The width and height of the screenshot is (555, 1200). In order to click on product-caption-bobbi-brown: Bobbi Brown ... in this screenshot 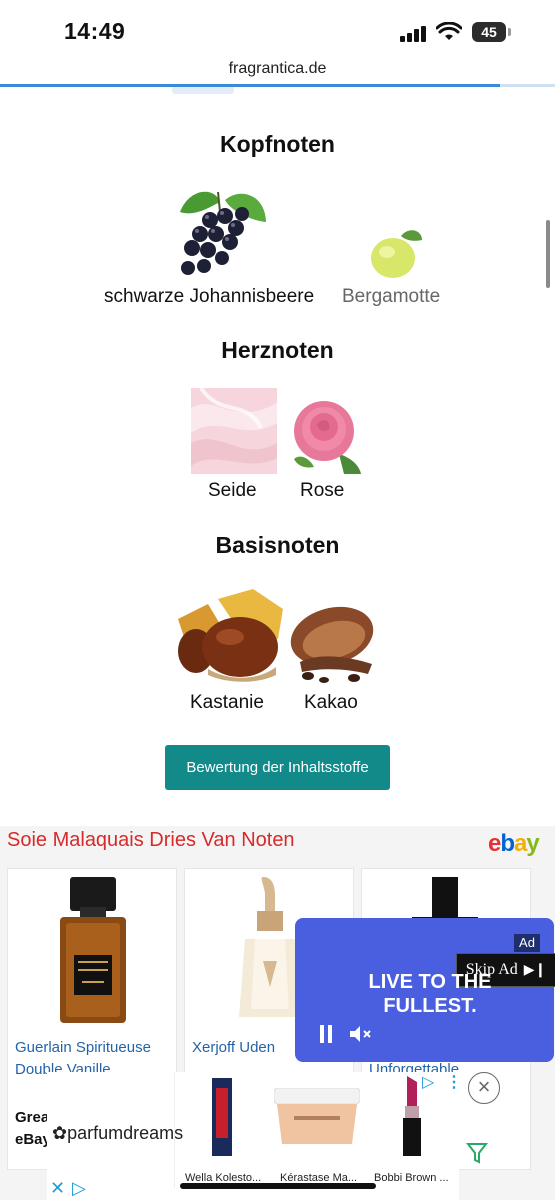, I will do `click(411, 1178)`.